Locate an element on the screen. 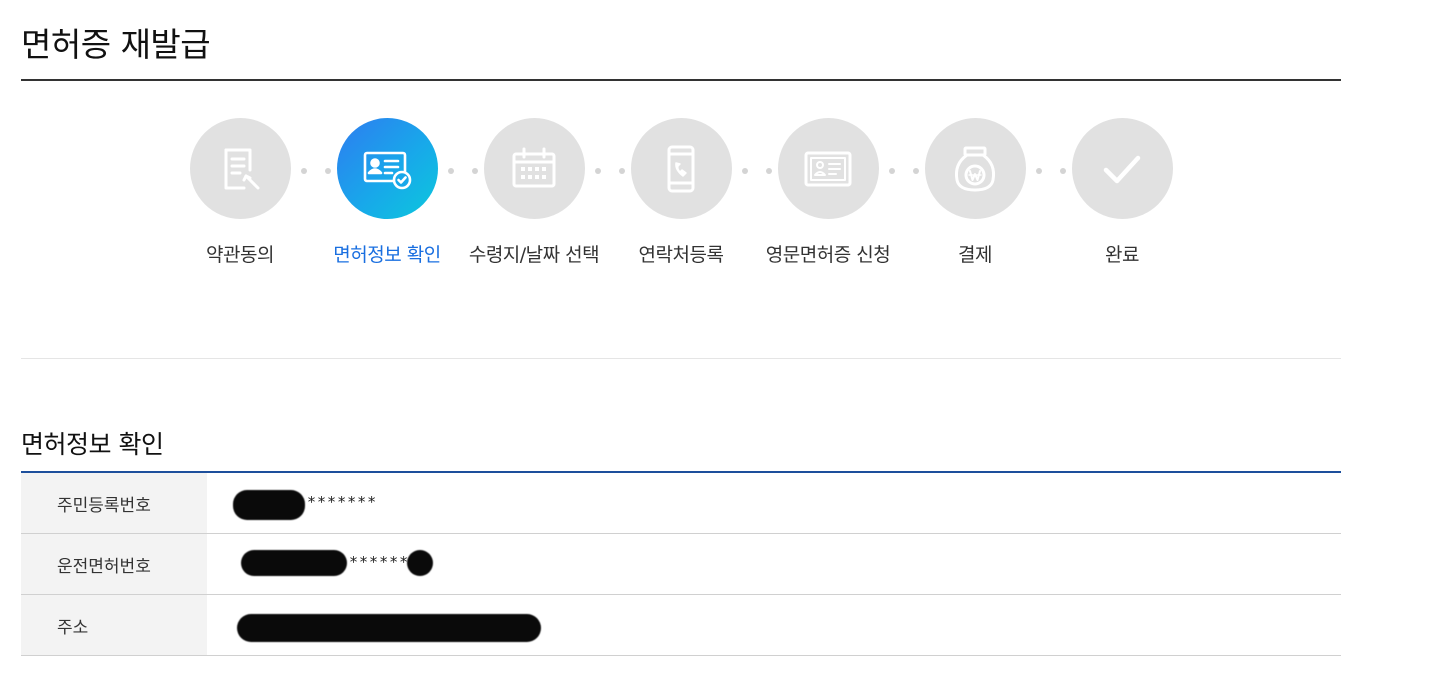  license-number-masked: ****** is located at coordinates (379, 562).